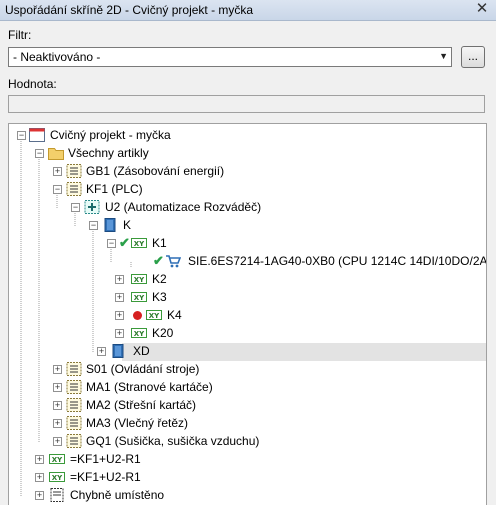 This screenshot has height=505, width=496. What do you see at coordinates (56, 154) in the screenshot?
I see `folder-icon` at bounding box center [56, 154].